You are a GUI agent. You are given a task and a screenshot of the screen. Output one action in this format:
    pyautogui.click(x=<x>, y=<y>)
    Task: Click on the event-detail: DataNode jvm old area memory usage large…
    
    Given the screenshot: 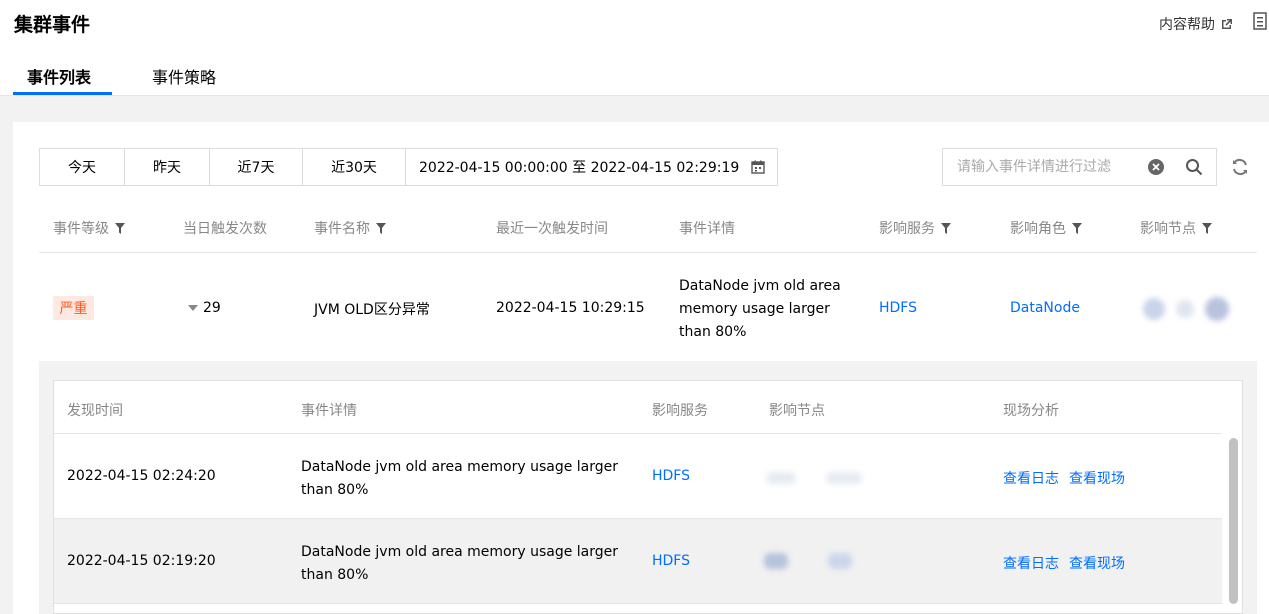 What is the action you would take?
    pyautogui.click(x=760, y=309)
    